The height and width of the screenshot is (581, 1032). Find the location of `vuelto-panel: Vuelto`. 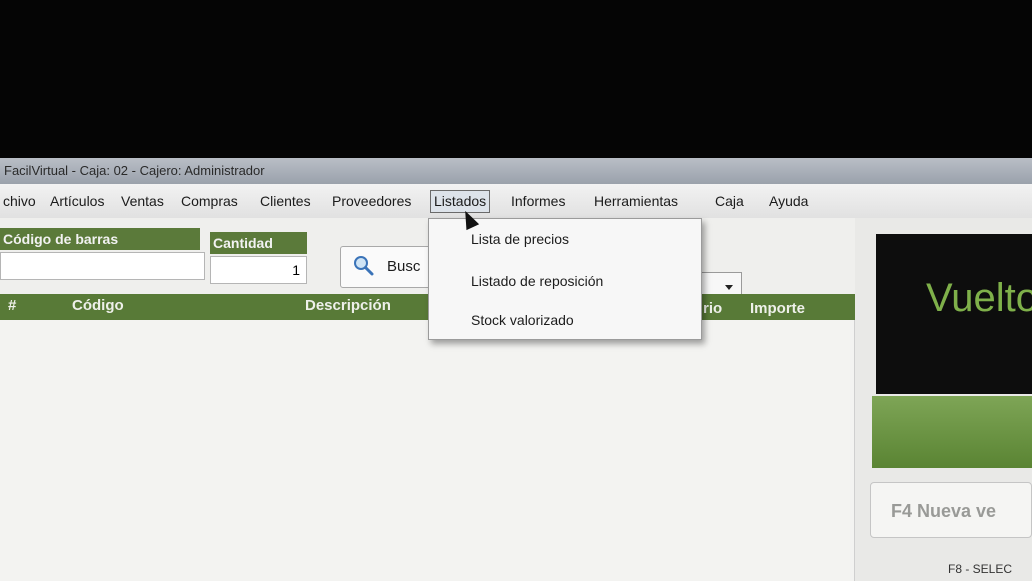

vuelto-panel: Vuelto is located at coordinates (954, 314).